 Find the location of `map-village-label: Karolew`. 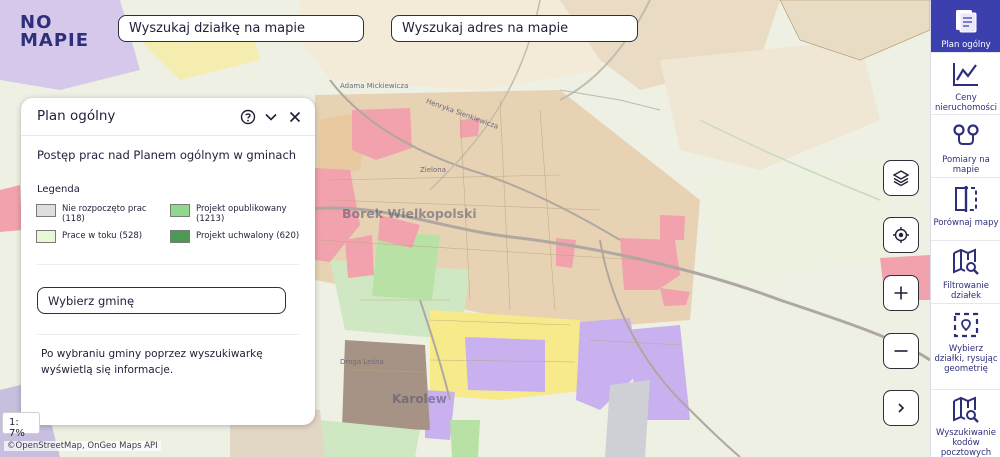

map-village-label: Karolew is located at coordinates (419, 399).